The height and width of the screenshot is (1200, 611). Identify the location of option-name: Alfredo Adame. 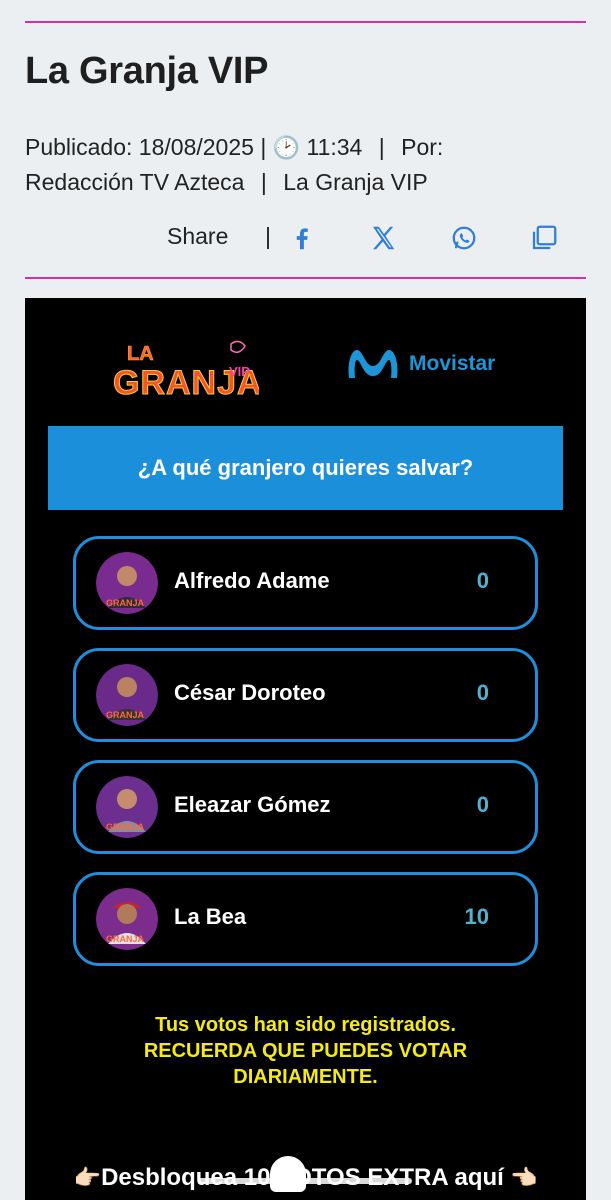
(252, 580).